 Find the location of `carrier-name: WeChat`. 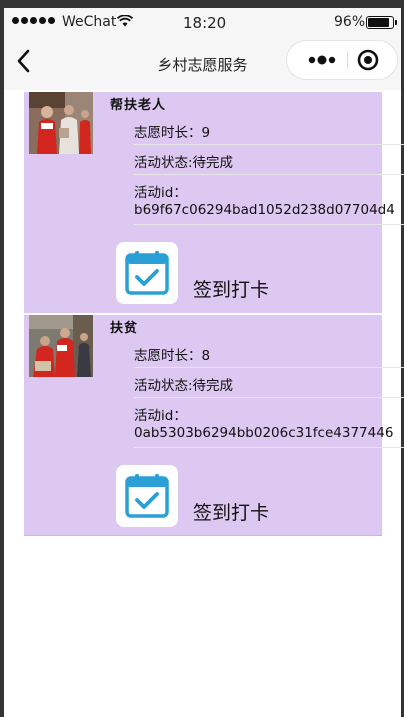

carrier-name: WeChat is located at coordinates (89, 22).